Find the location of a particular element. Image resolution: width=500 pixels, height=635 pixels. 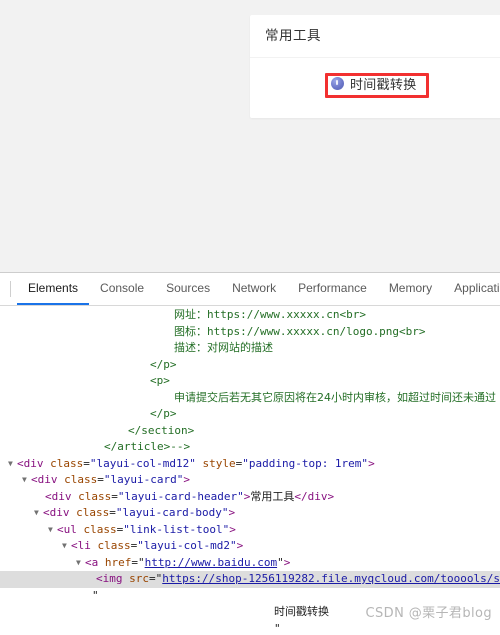

clock-circle-icon is located at coordinates (337, 83).